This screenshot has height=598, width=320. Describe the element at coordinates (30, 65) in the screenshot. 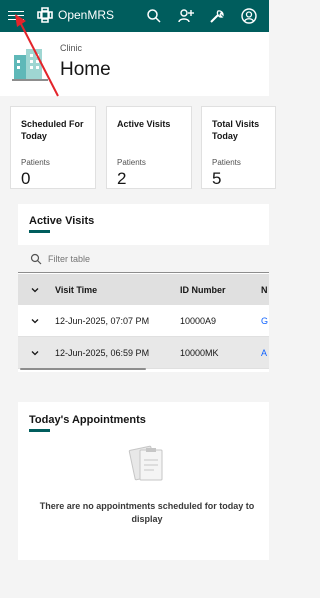

I see `clinic-illustration-icon` at that location.